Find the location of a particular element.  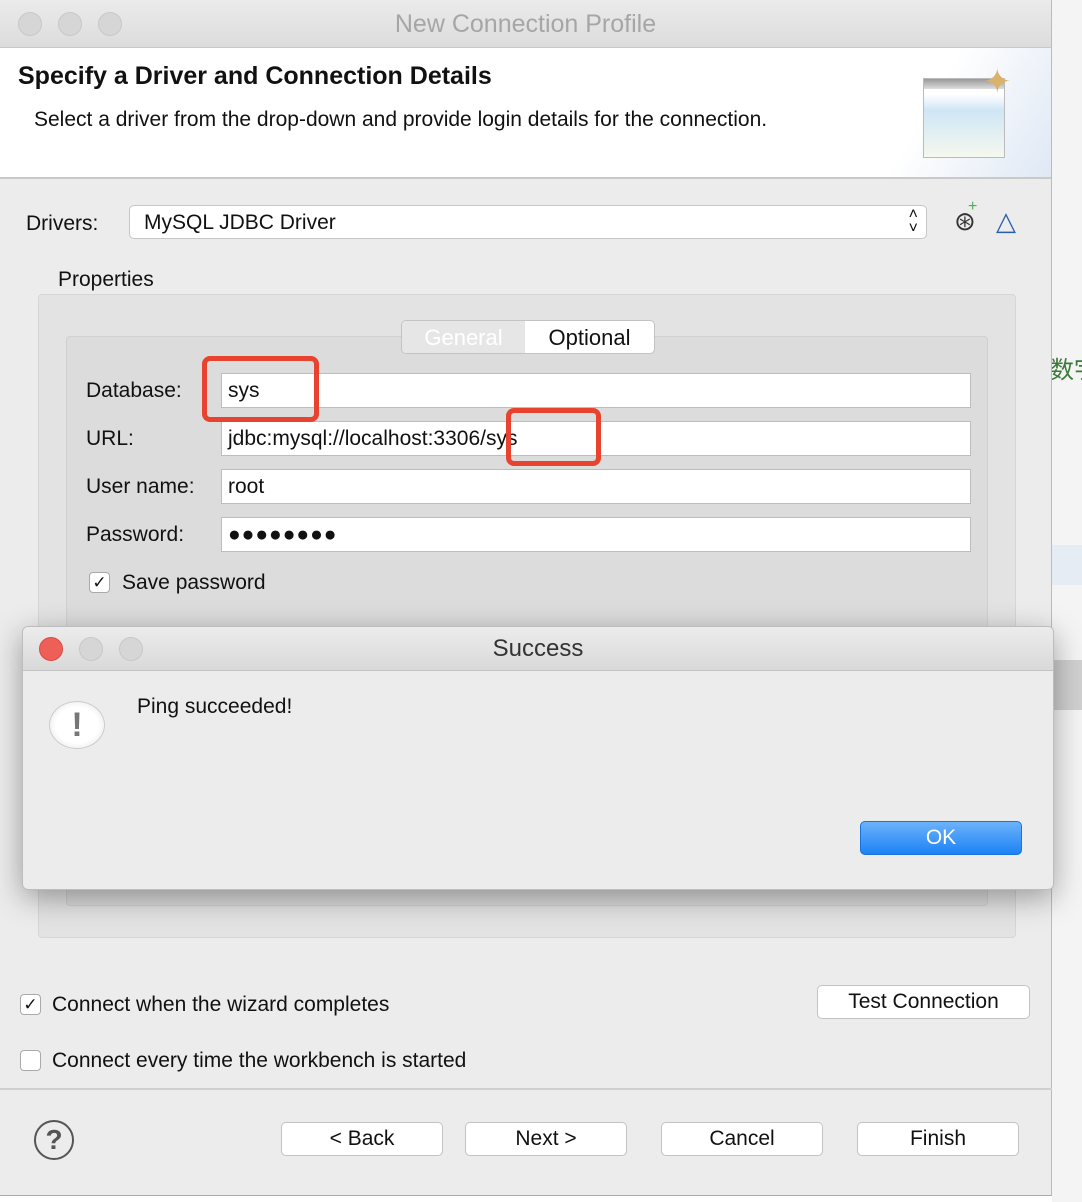

properties-label: Properties is located at coordinates (106, 279).